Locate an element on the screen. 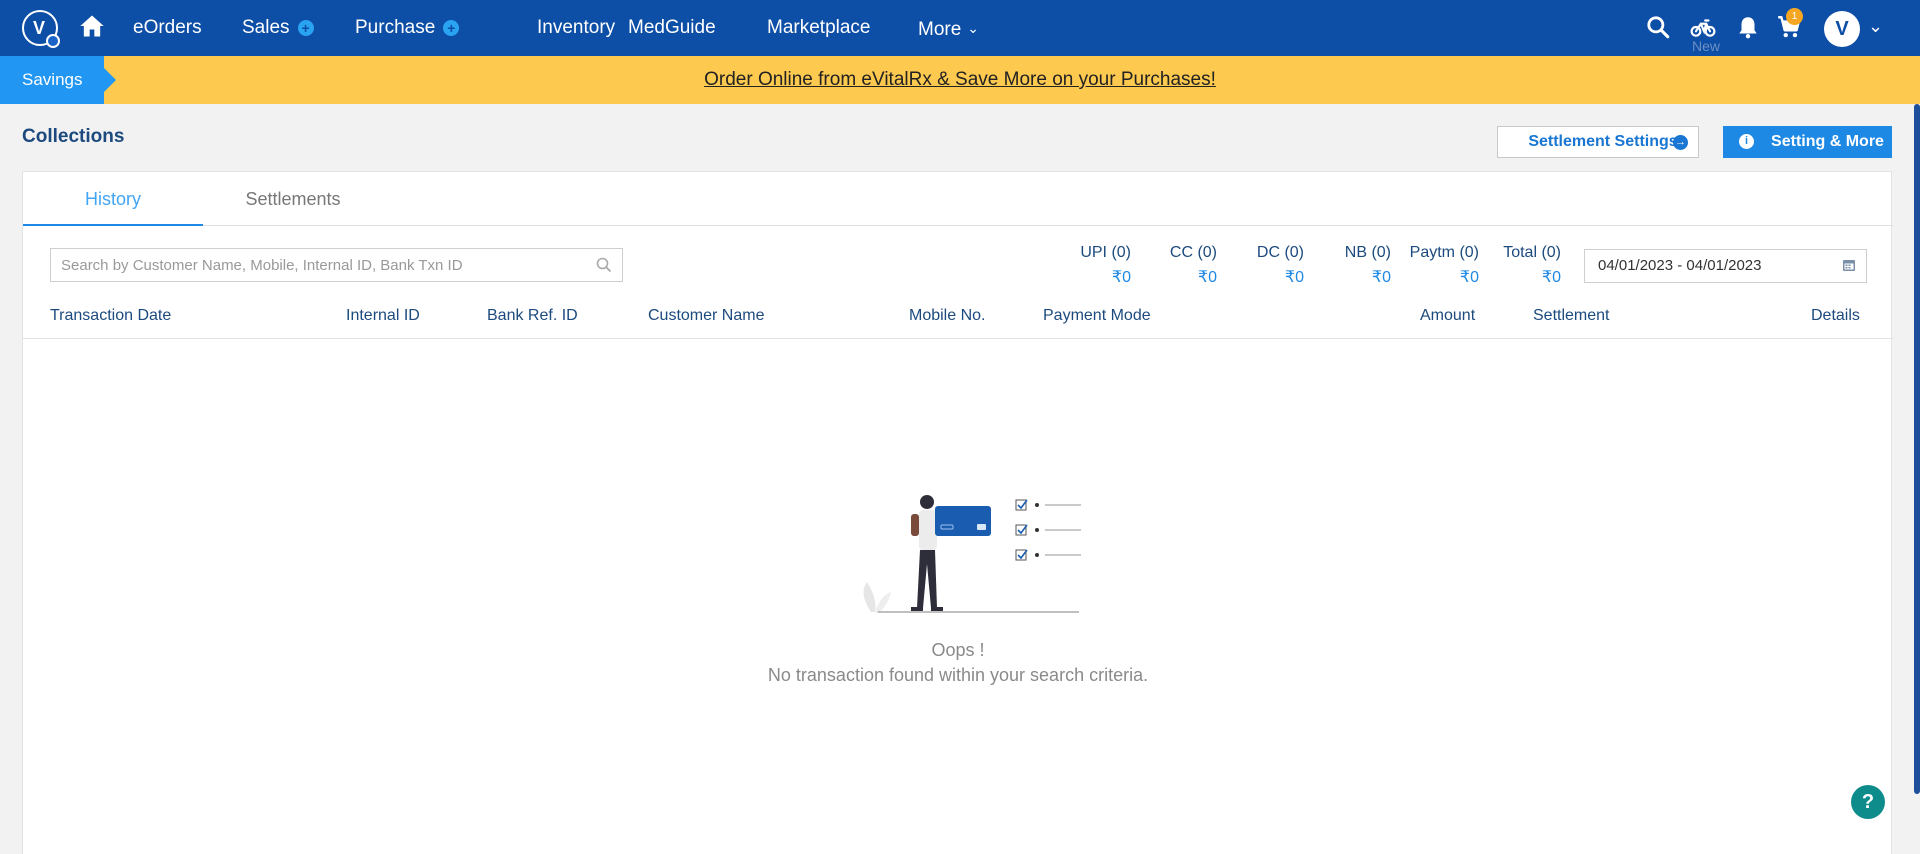  page-title: Collections is located at coordinates (73, 136).